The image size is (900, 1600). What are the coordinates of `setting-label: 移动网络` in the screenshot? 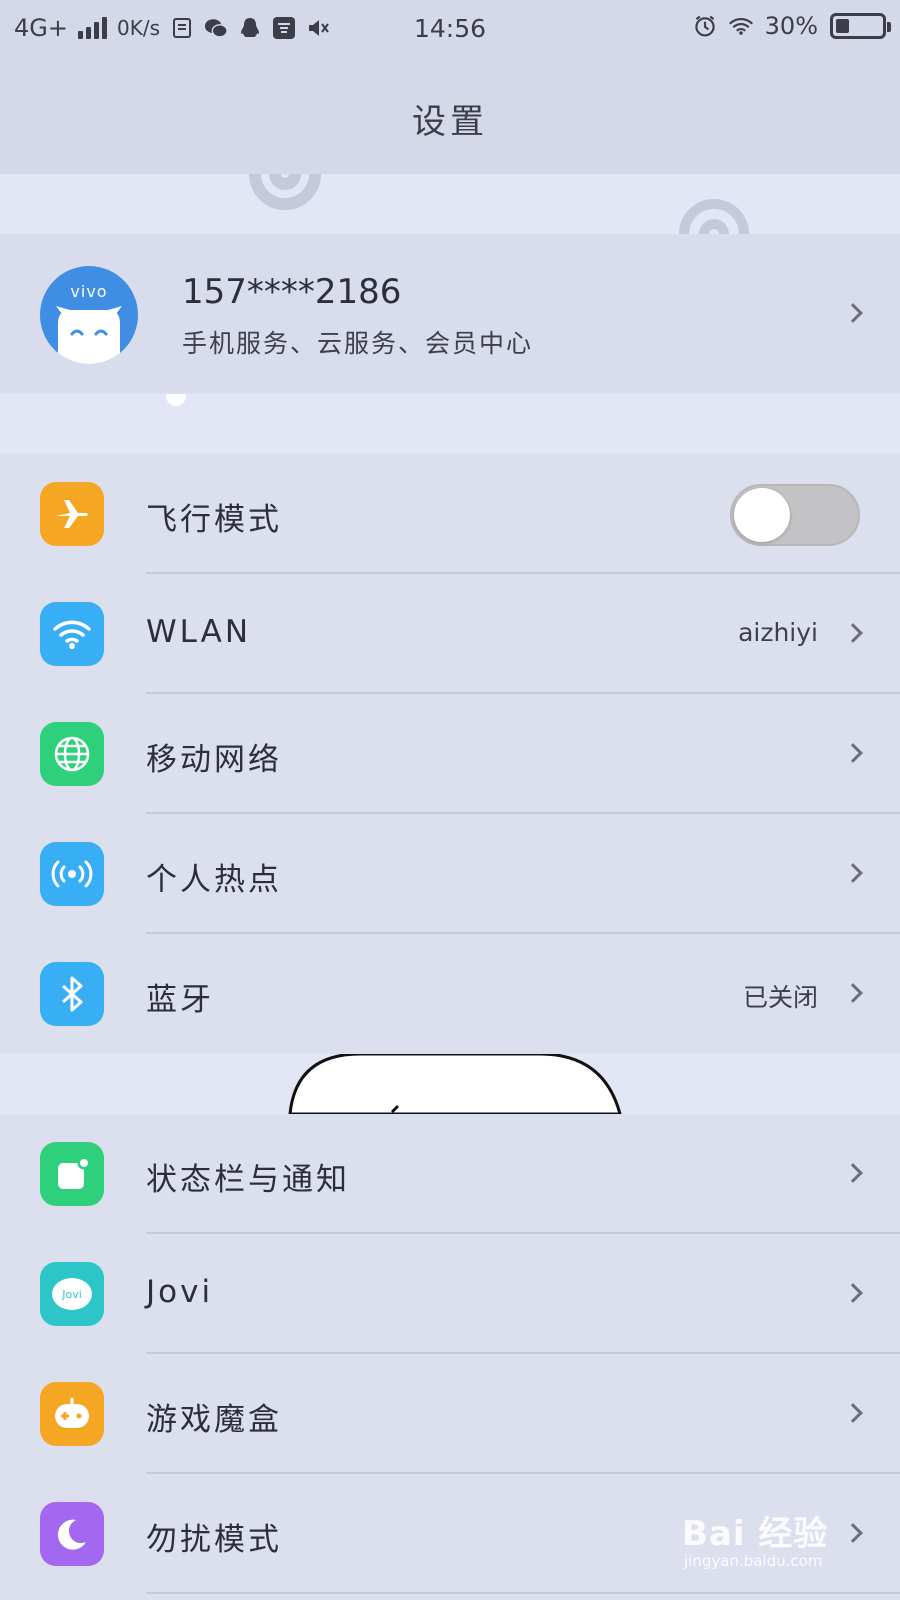 It's located at (214, 760).